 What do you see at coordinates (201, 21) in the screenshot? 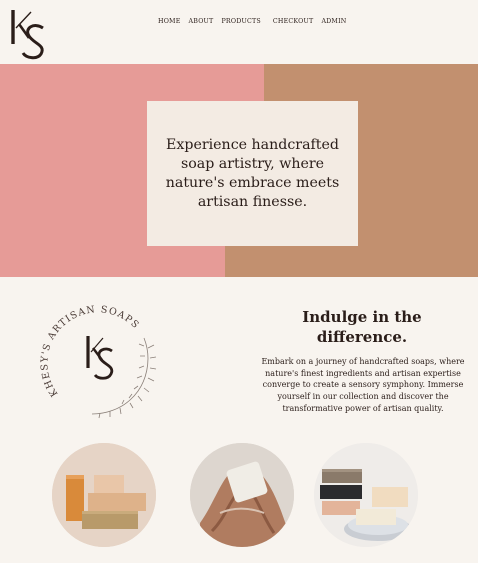
I see `nav-about-link: ABOUT` at bounding box center [201, 21].